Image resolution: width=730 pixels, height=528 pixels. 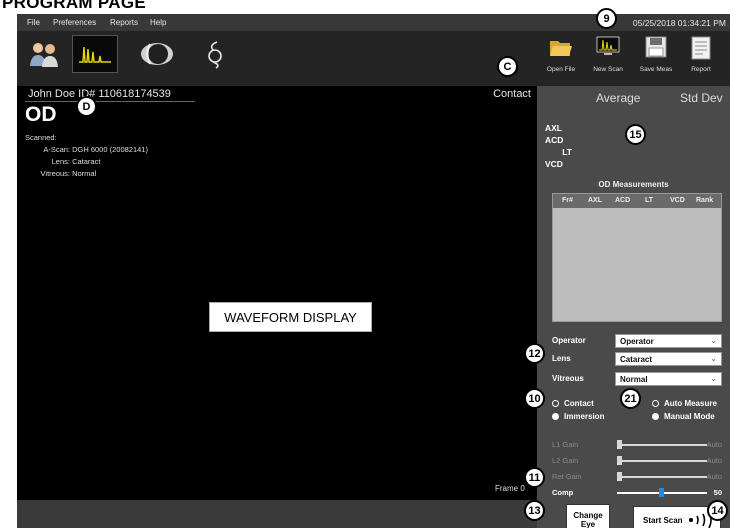 I want to click on callout-d: D, so click(x=86, y=106).